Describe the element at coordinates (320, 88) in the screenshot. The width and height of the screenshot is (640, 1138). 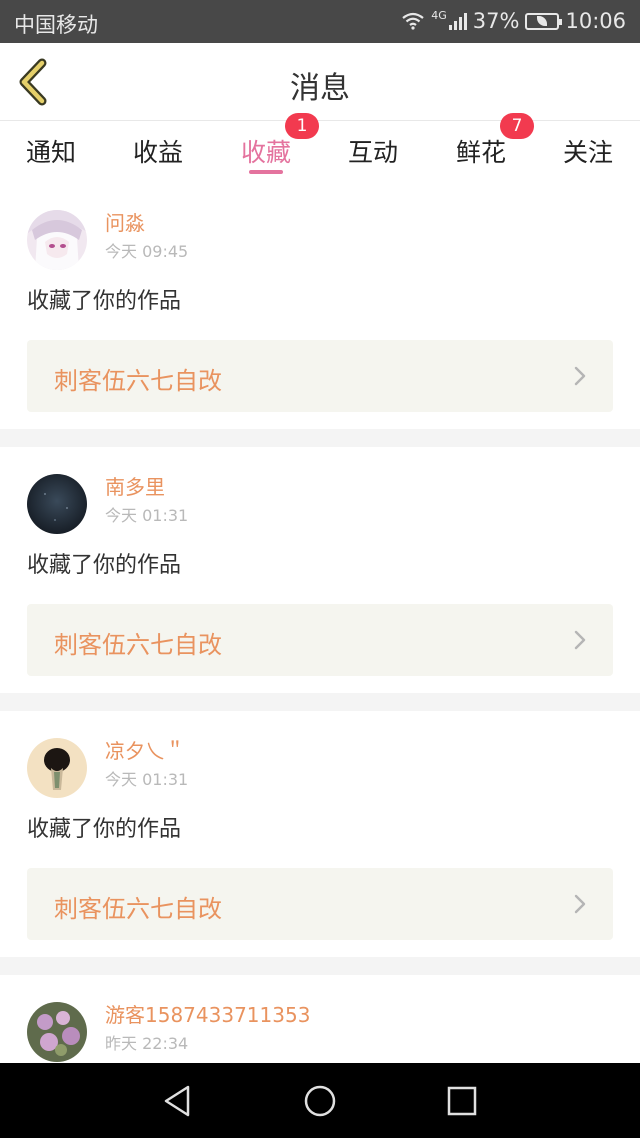
I see `page-title: 消息` at that location.